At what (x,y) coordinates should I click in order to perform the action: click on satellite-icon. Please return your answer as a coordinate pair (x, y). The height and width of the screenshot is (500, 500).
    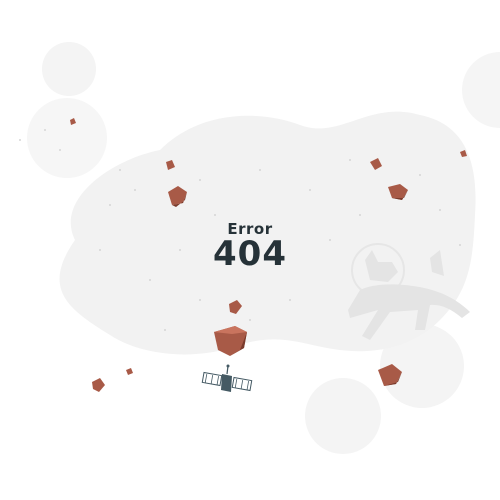
    Looking at the image, I should click on (227, 378).